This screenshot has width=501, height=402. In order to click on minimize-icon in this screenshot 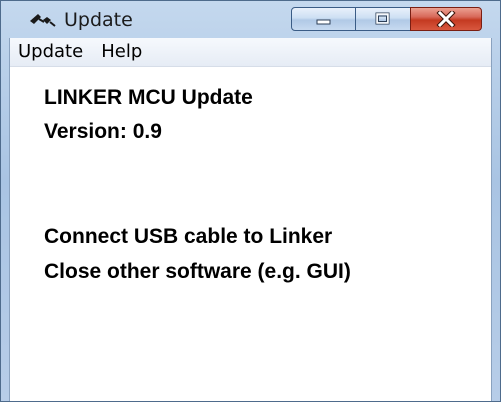, I will do `click(323, 22)`.